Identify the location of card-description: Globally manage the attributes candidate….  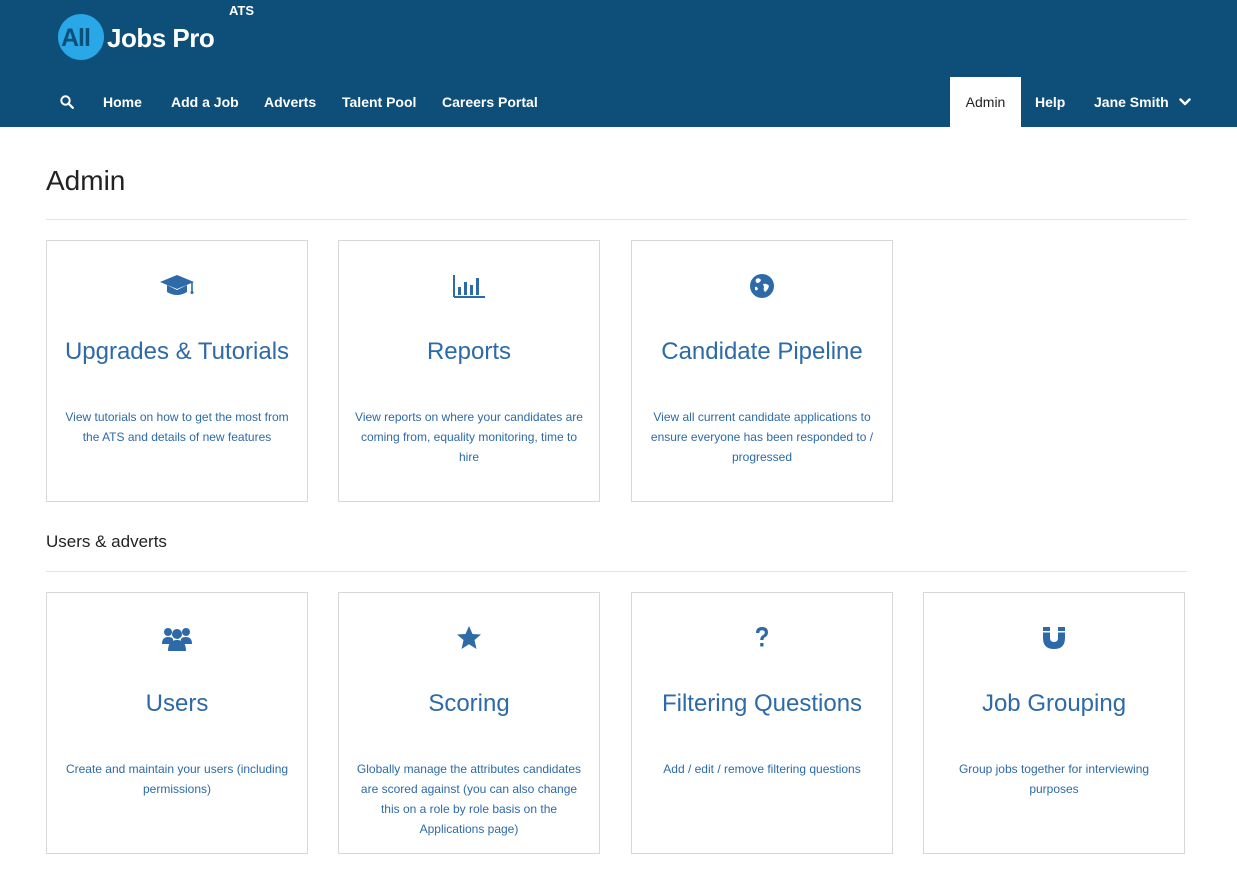
(469, 799).